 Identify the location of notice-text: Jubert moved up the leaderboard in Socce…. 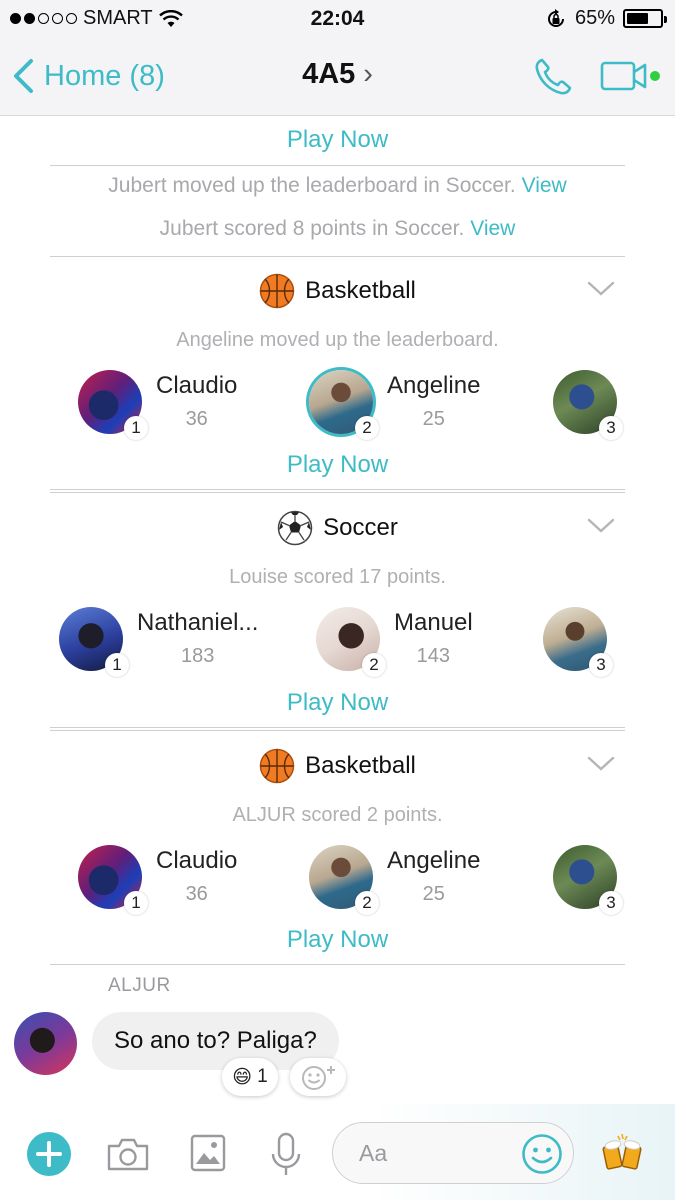
(312, 185).